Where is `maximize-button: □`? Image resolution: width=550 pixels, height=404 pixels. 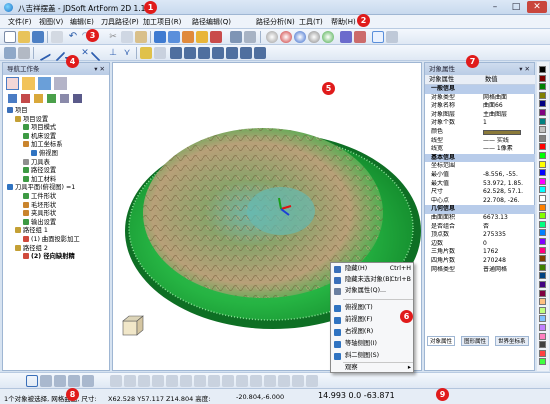
maximize-button: □ is located at coordinates (516, 7).